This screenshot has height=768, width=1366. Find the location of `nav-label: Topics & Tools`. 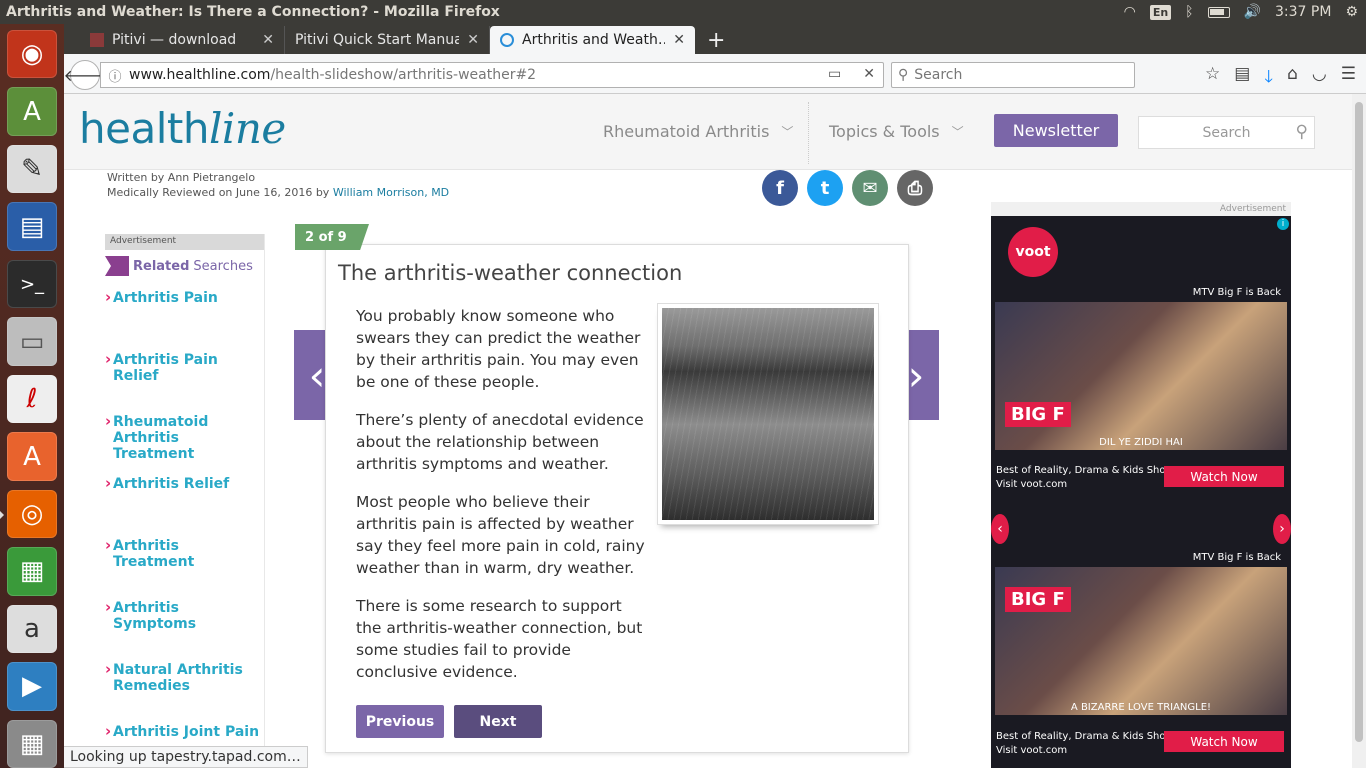

nav-label: Topics & Tools is located at coordinates (884, 131).